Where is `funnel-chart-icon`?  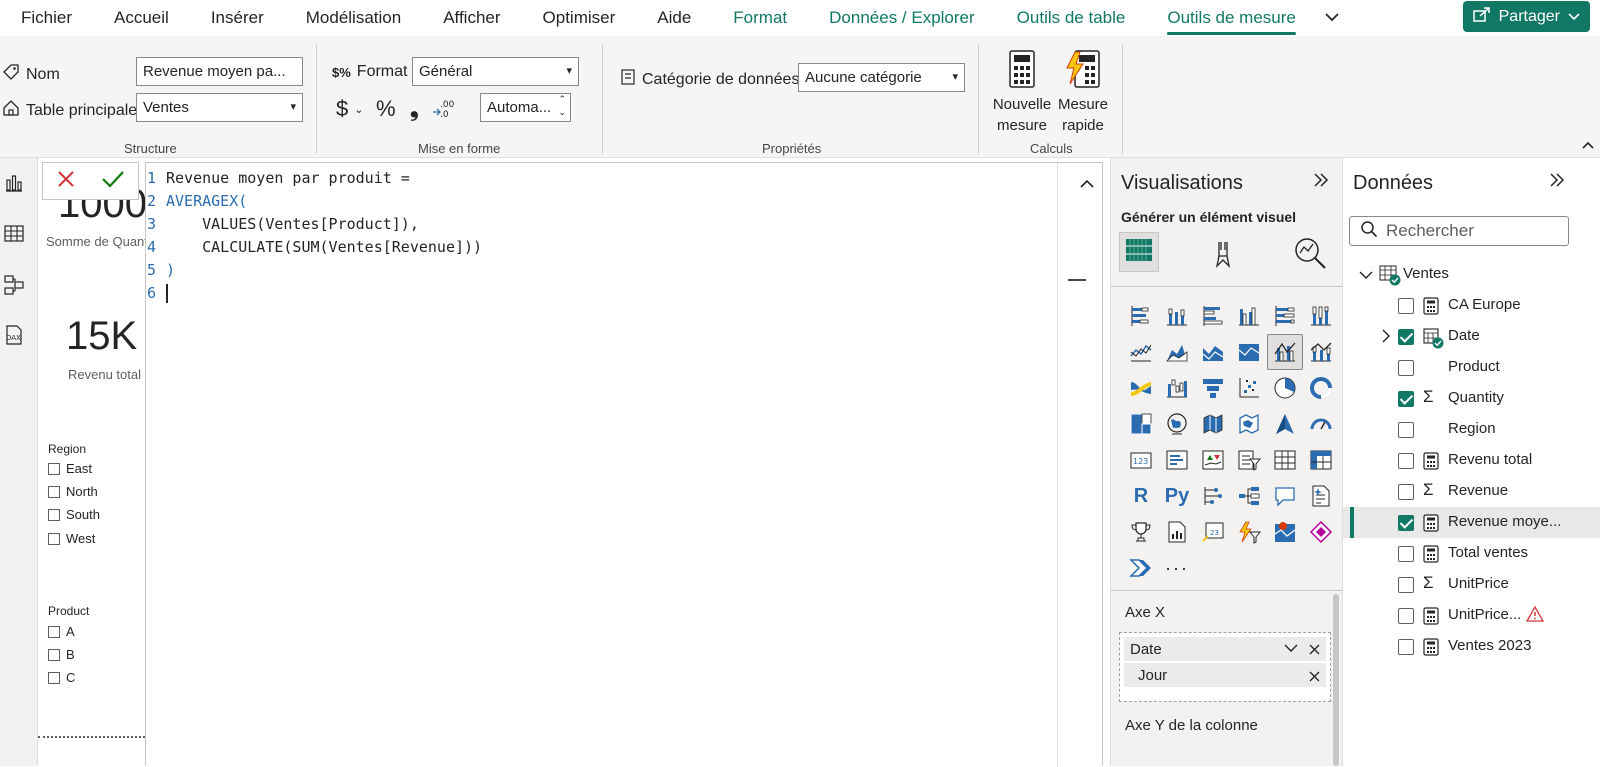
funnel-chart-icon is located at coordinates (1213, 388).